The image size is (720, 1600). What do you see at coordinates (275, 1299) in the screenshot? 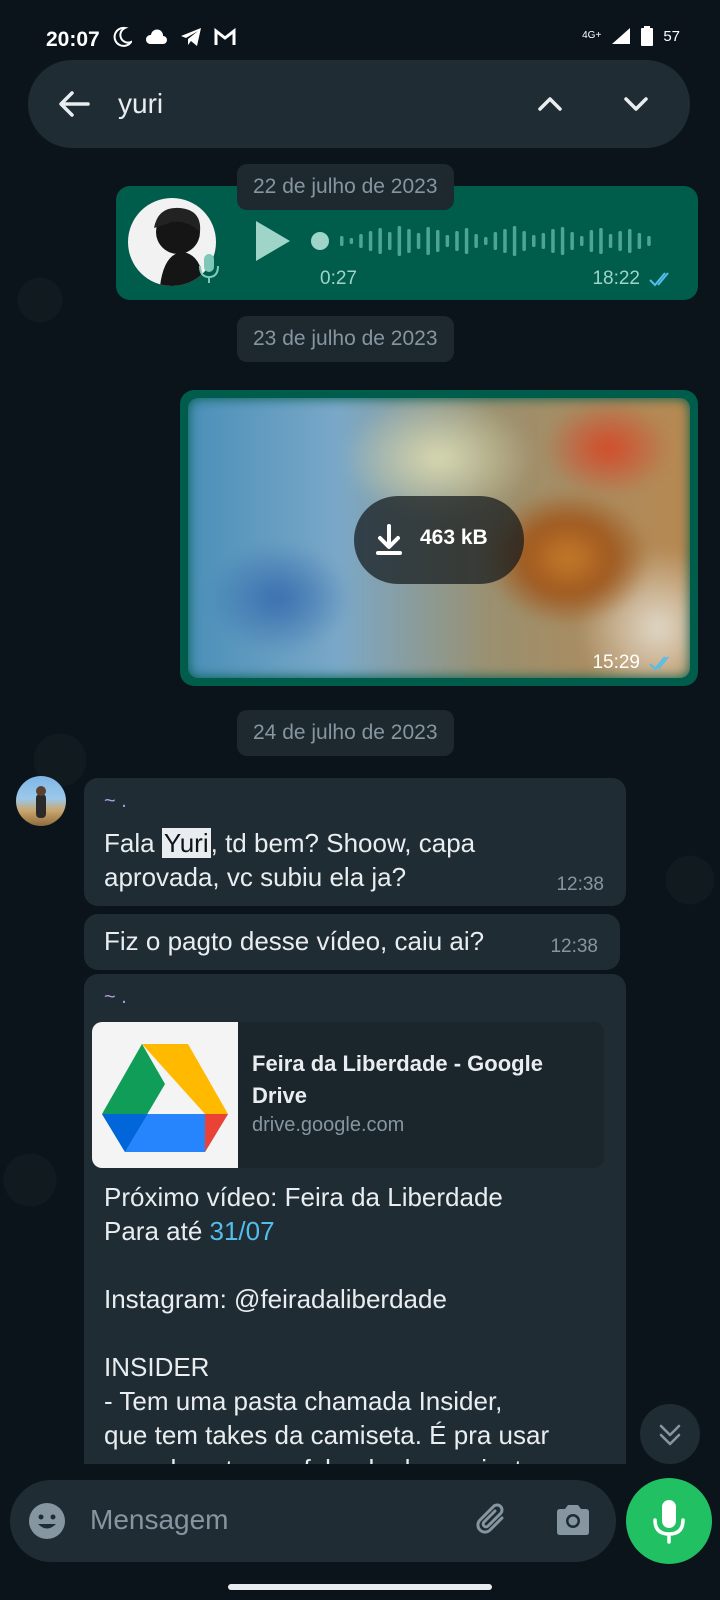
I see `message-line: Instagram: @feiradaliberdade` at bounding box center [275, 1299].